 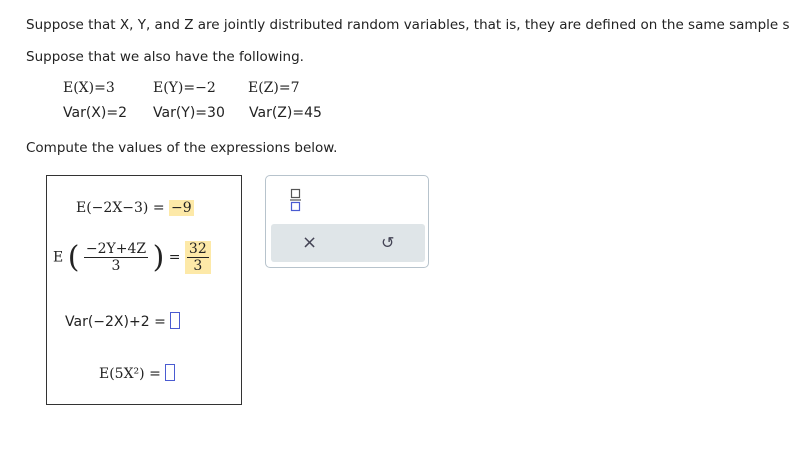 I want to click on problem-1-expr: E(−2X−3) =, so click(x=120, y=208).